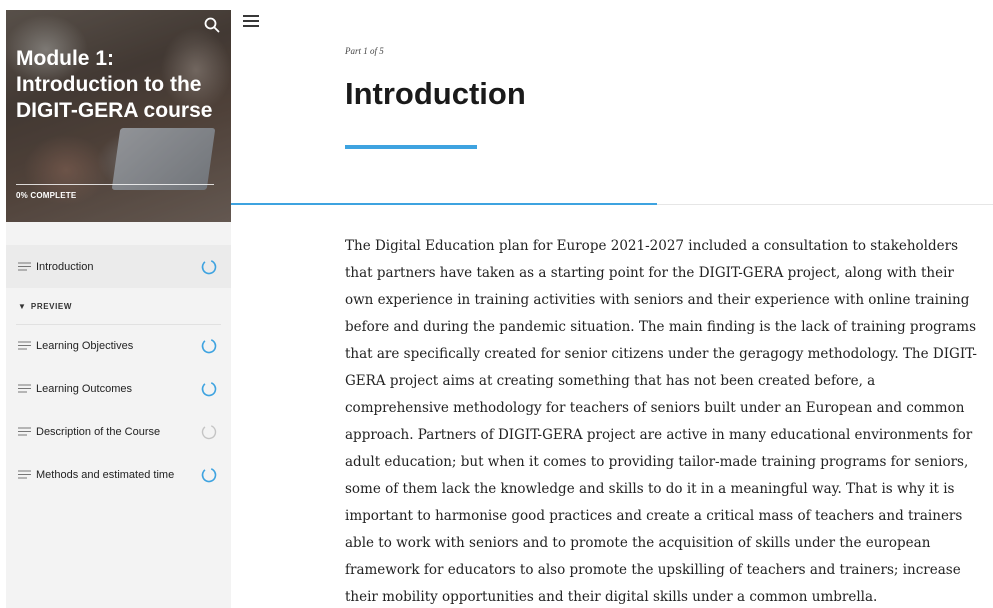 Image resolution: width=993 pixels, height=608 pixels. I want to click on title-underline, so click(411, 147).